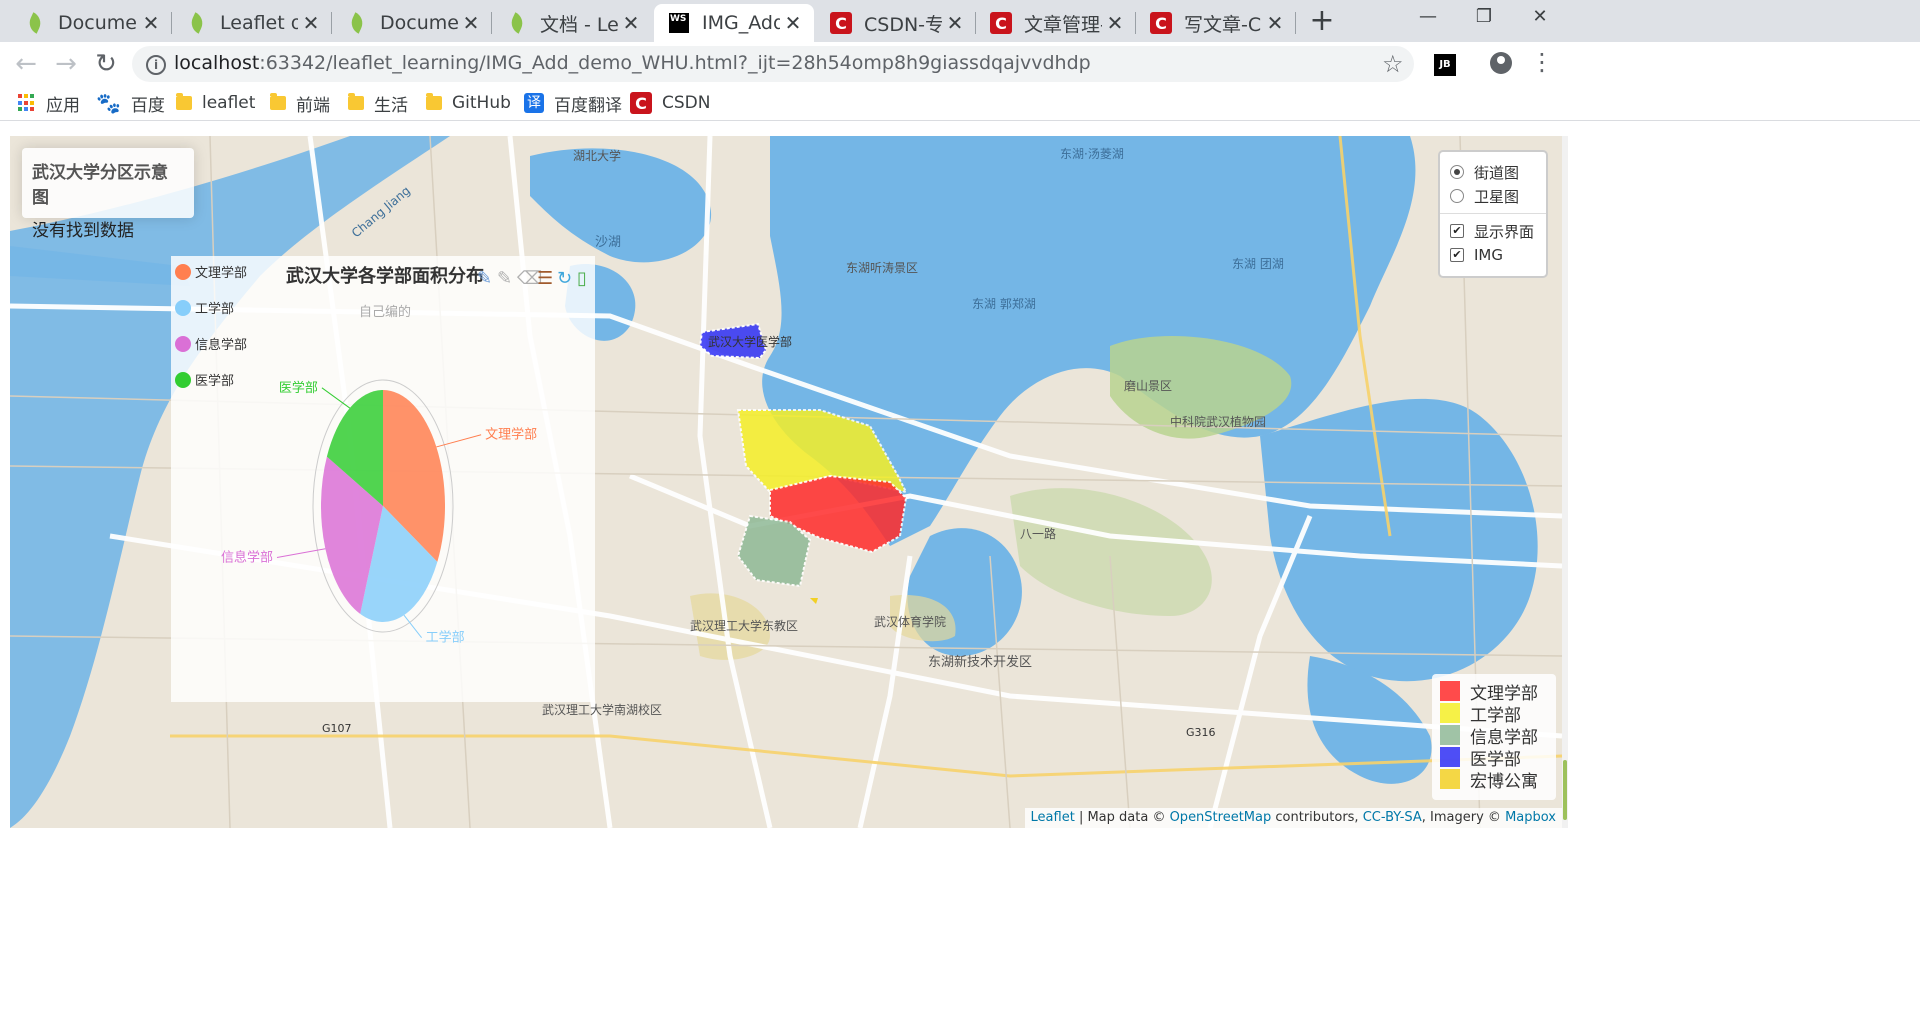 The width and height of the screenshot is (1920, 1020). What do you see at coordinates (221, 345) in the screenshot?
I see `chart-legend-label: 信息学部` at bounding box center [221, 345].